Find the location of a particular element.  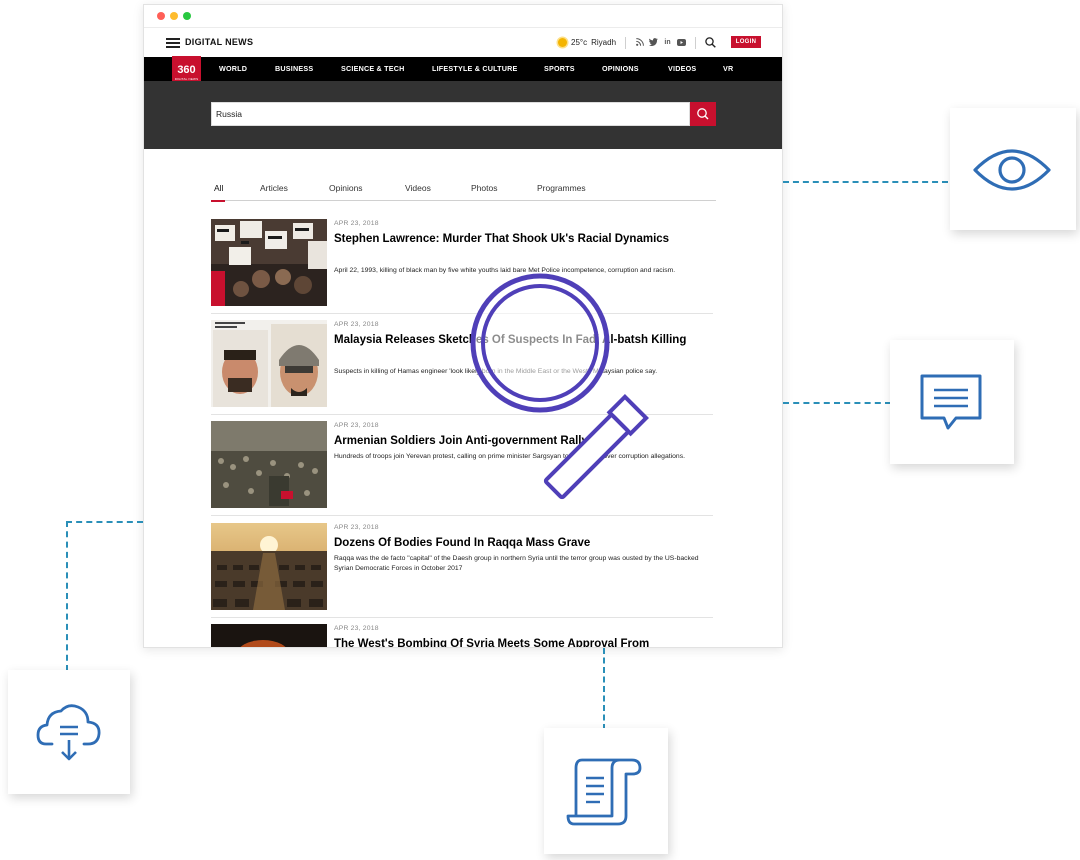

nav-item-videos: VIDEOS is located at coordinates (682, 69).